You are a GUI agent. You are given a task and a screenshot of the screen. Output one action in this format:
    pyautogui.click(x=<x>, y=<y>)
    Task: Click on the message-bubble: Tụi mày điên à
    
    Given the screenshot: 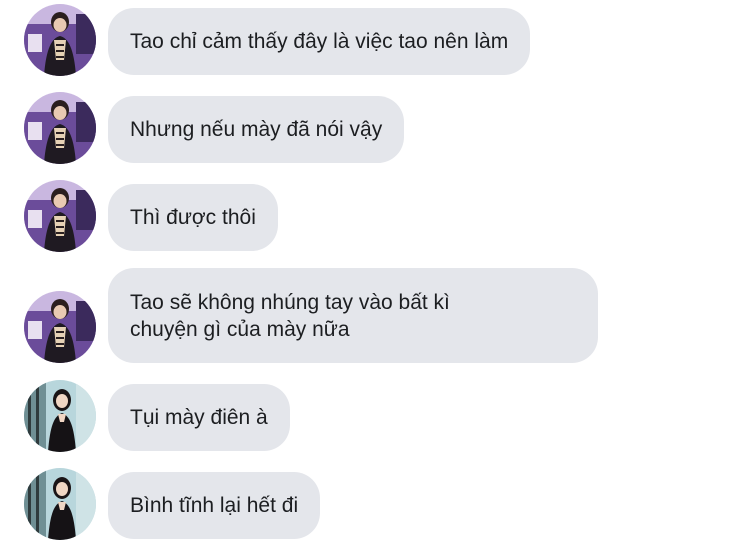 What is the action you would take?
    pyautogui.click(x=199, y=417)
    